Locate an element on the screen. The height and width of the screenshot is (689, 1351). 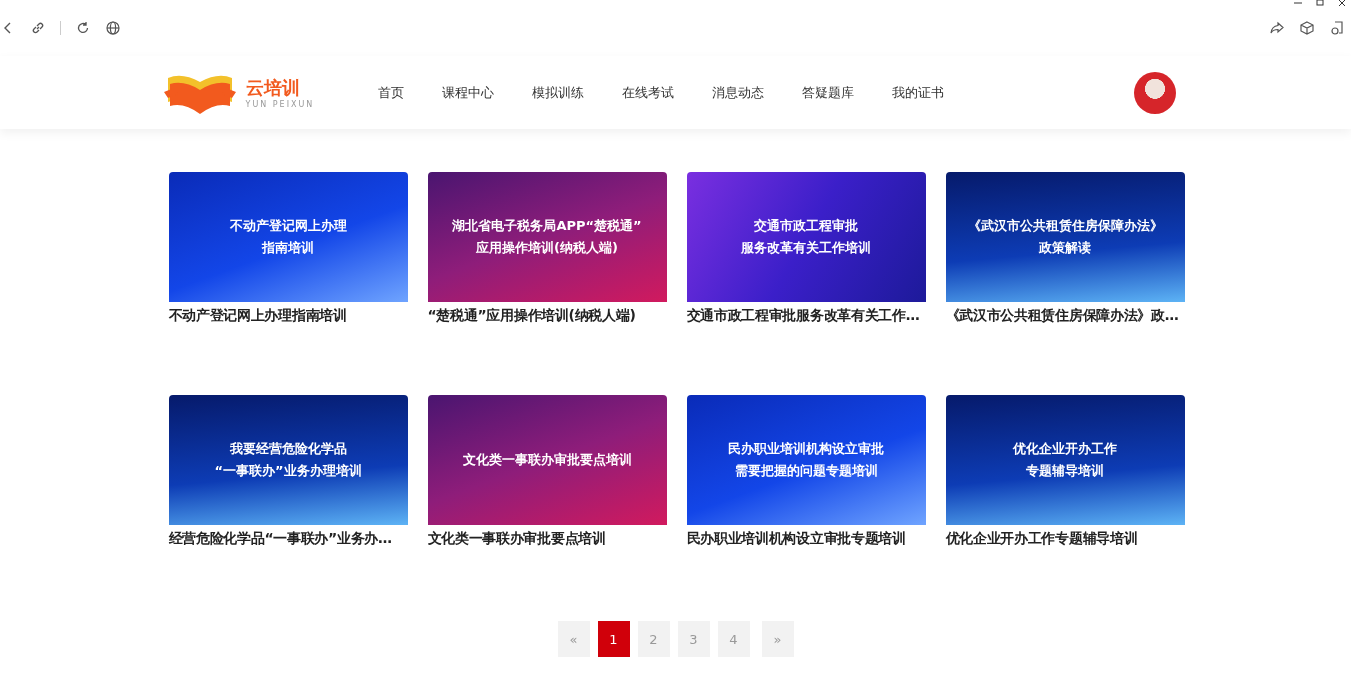
cover-caption: 政策解读 is located at coordinates (1065, 248).